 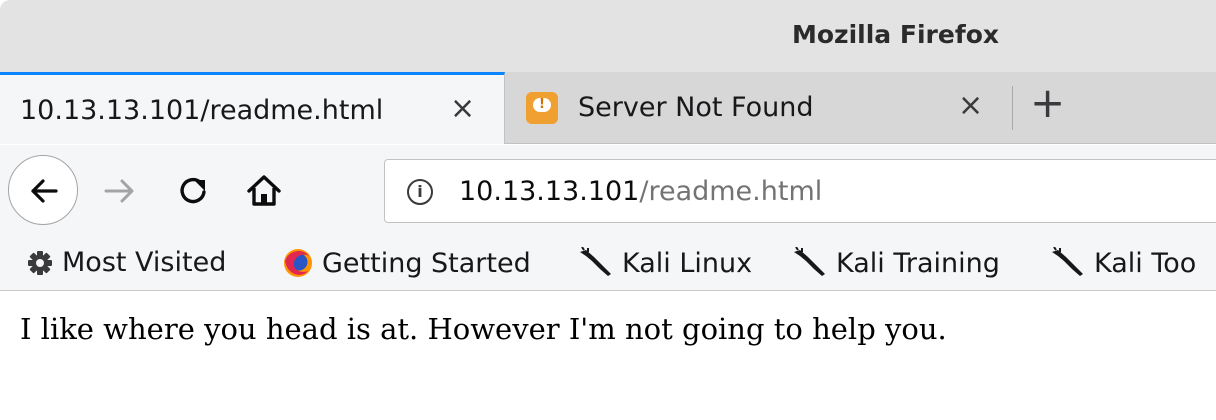 I want to click on back-arrow-icon, so click(x=44, y=191).